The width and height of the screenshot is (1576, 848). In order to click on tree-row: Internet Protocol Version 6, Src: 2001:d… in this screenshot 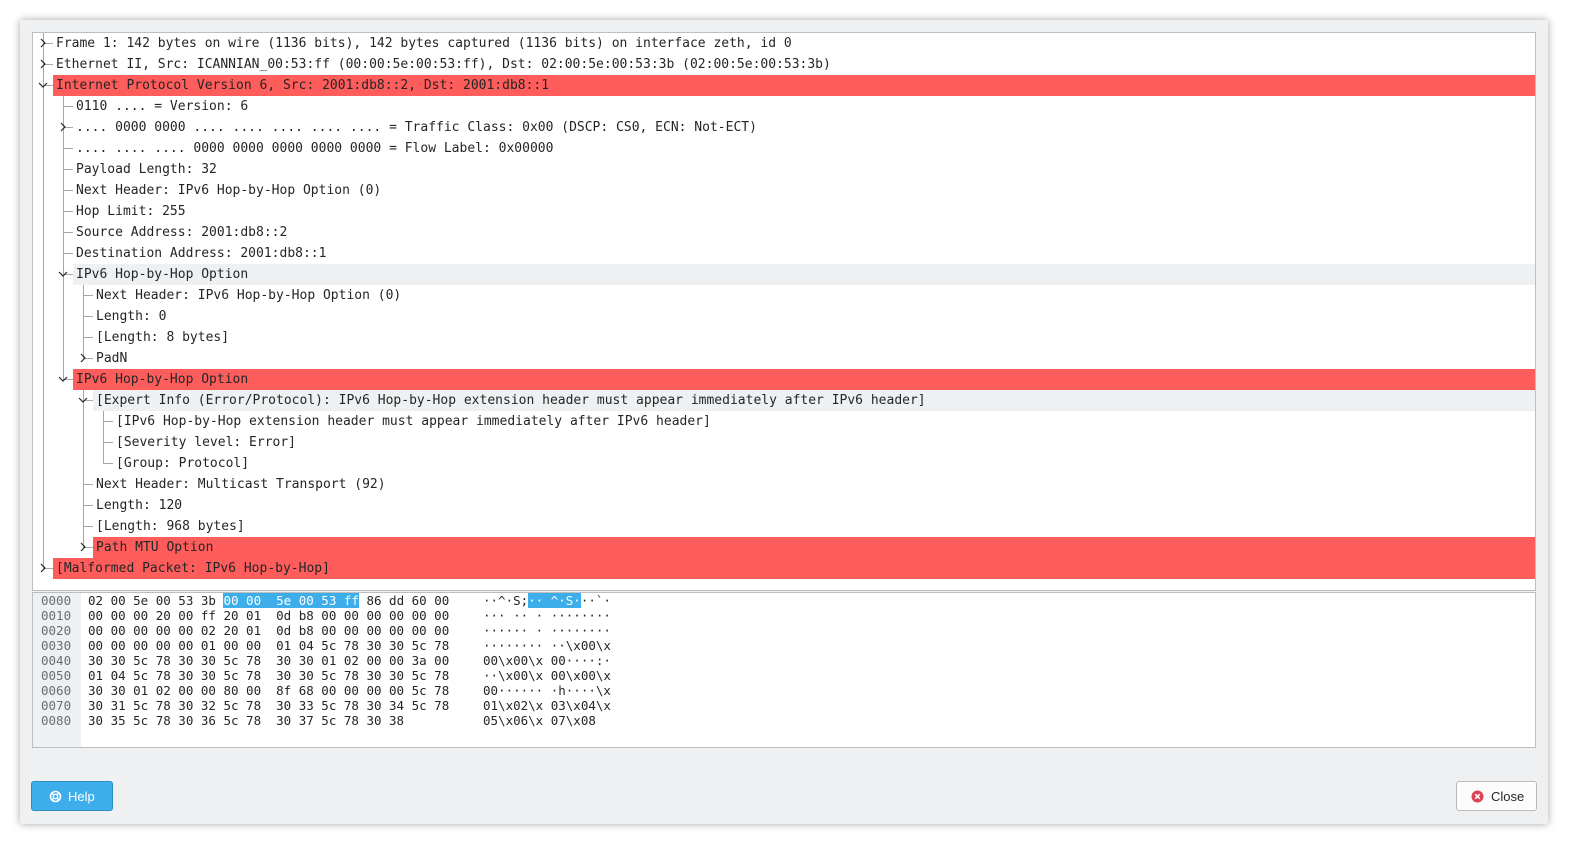, I will do `click(784, 85)`.